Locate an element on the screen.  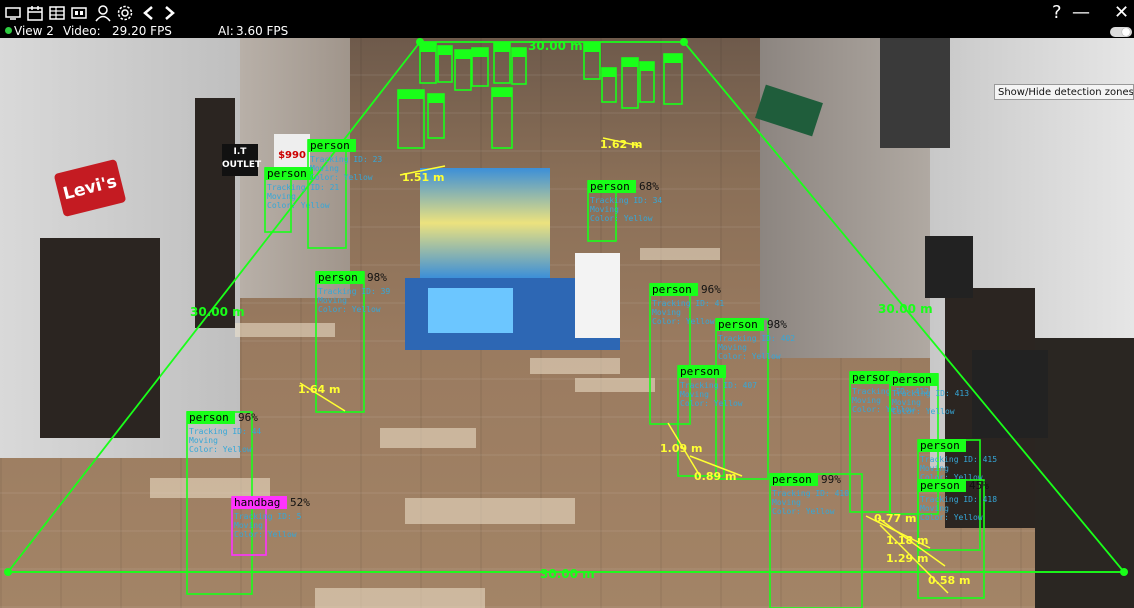
detection-class-label: handbag is located at coordinates (257, 502).